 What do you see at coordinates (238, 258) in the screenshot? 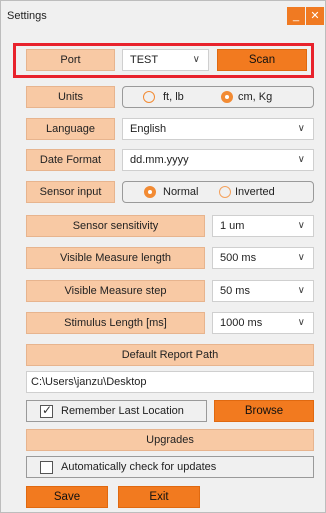
I see `visible-measure-length-value: 500 ms` at bounding box center [238, 258].